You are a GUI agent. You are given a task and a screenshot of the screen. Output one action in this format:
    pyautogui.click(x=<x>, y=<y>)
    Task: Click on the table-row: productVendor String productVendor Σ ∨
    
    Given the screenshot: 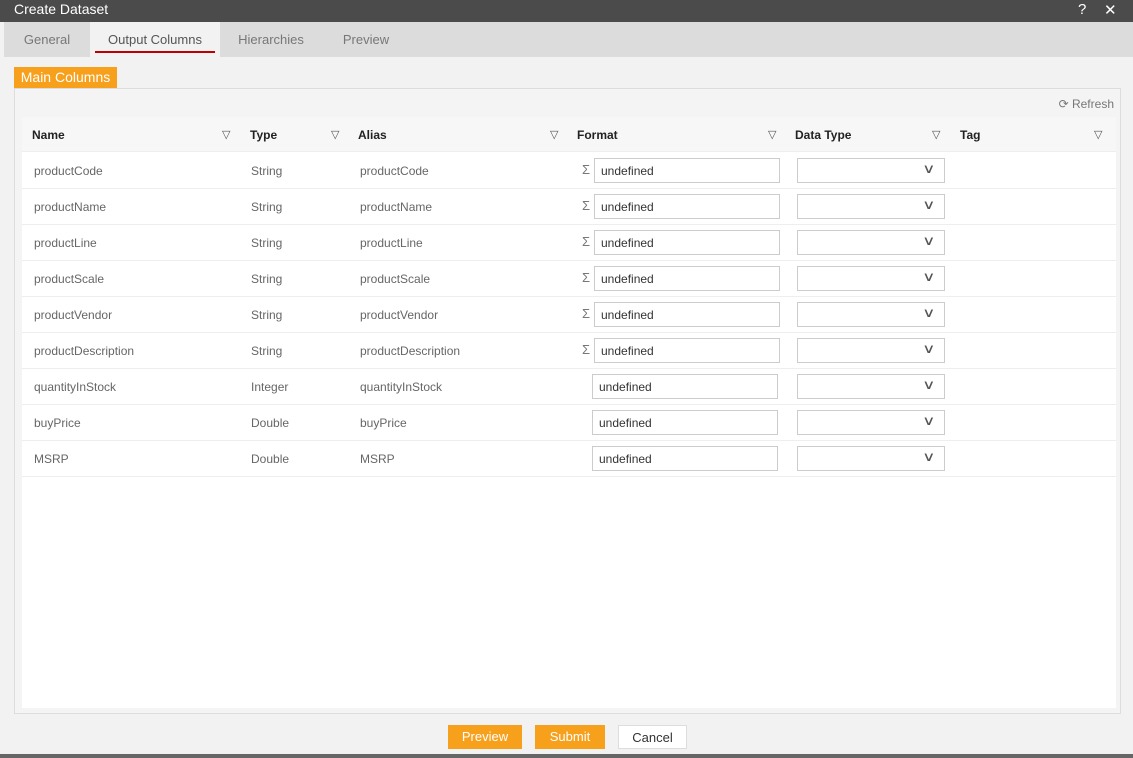 What is the action you would take?
    pyautogui.click(x=569, y=315)
    